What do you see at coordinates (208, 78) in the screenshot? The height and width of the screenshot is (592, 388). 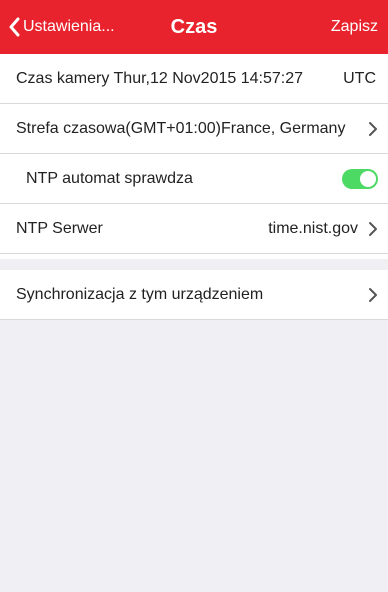 I see `camera-time-value: Thur,12 Nov2015 14:57:27` at bounding box center [208, 78].